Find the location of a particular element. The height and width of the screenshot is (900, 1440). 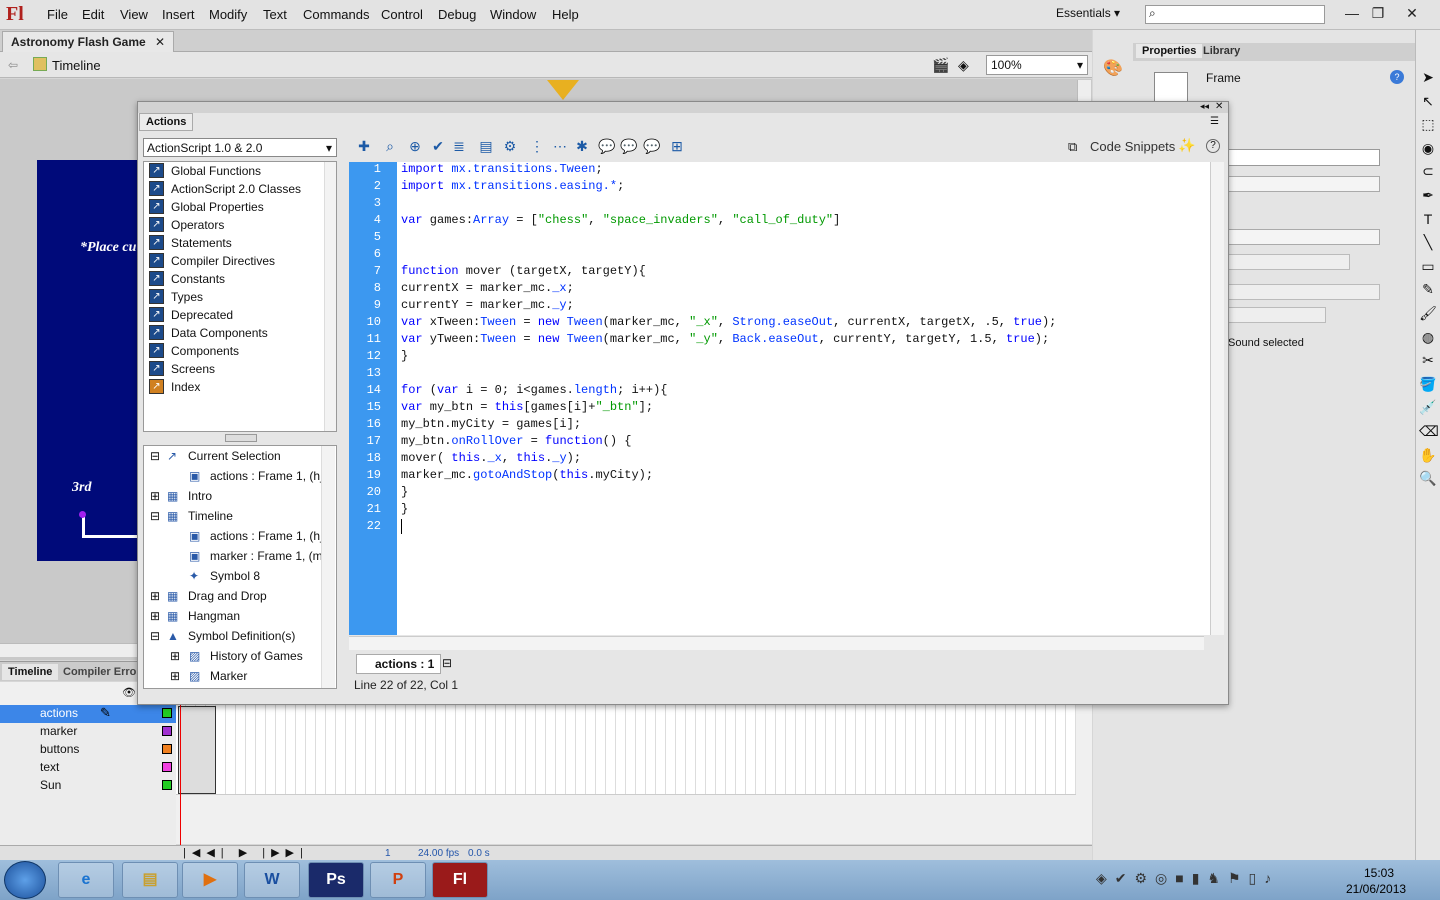

menu-debug: Debug is located at coordinates (457, 14).